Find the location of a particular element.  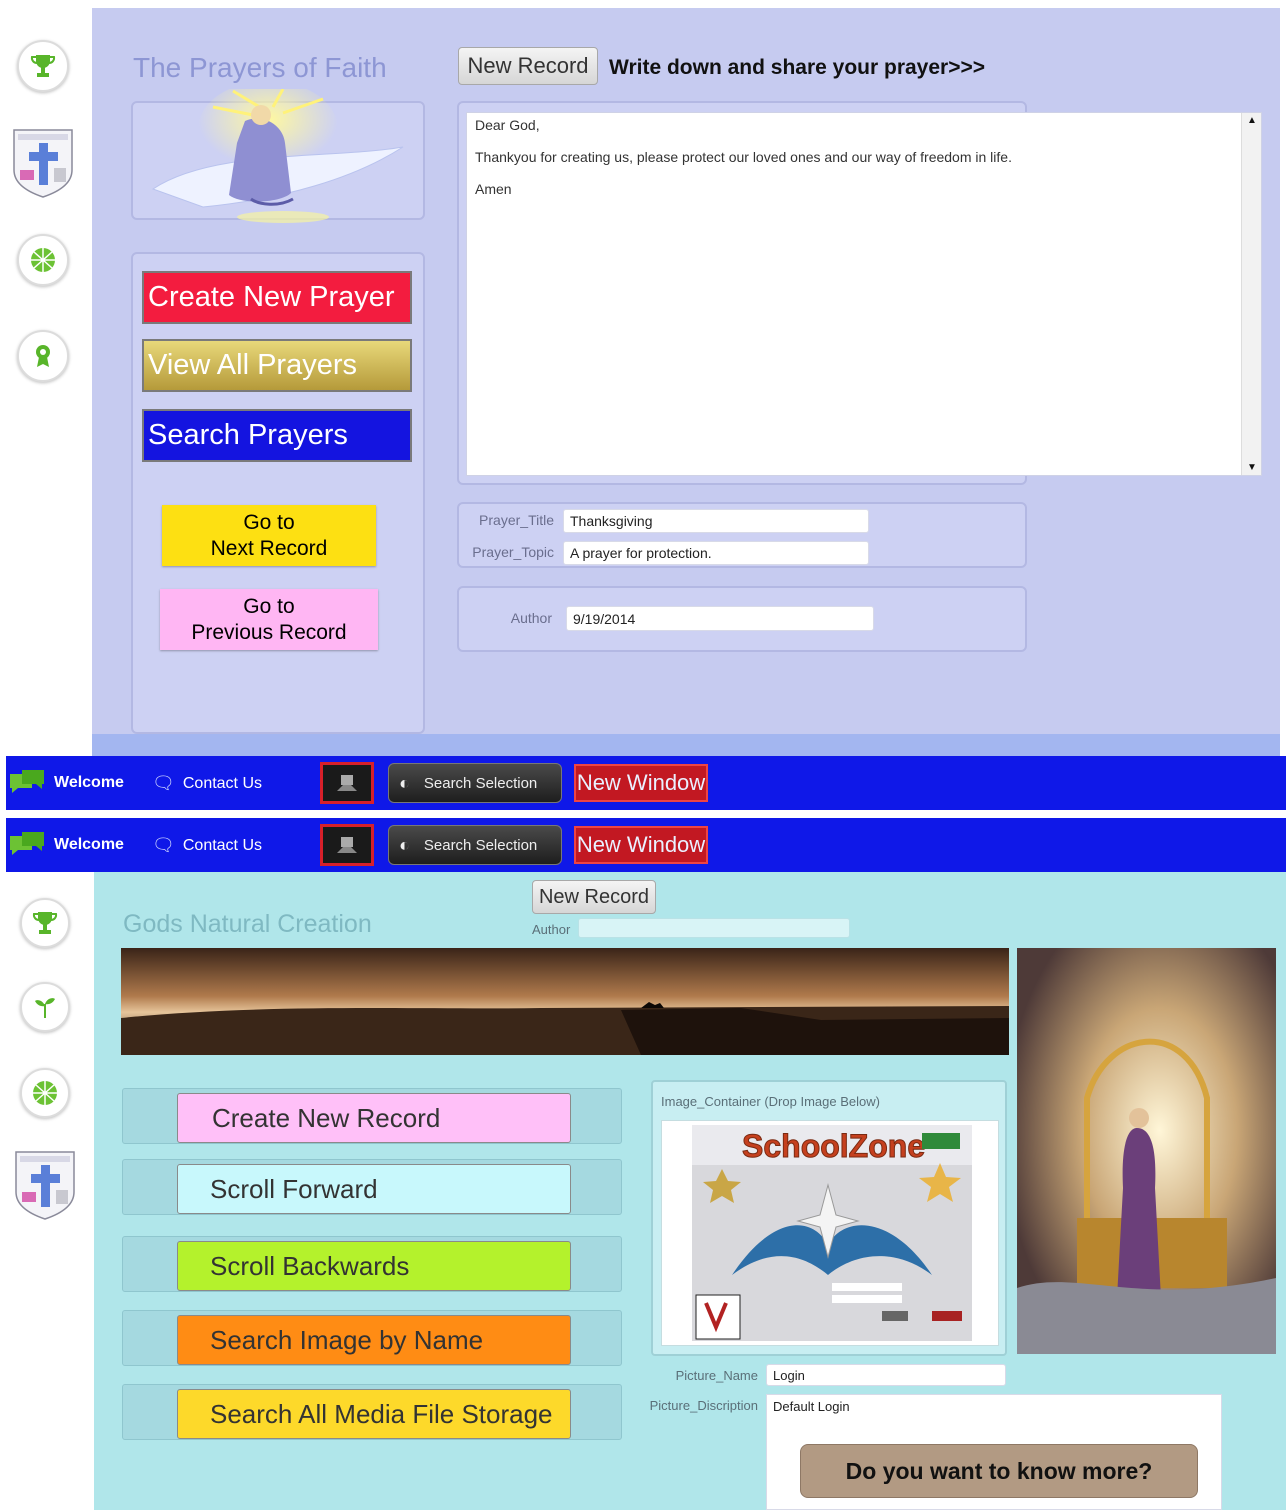

prayer-title-label: Prayer_Title is located at coordinates (516, 520).